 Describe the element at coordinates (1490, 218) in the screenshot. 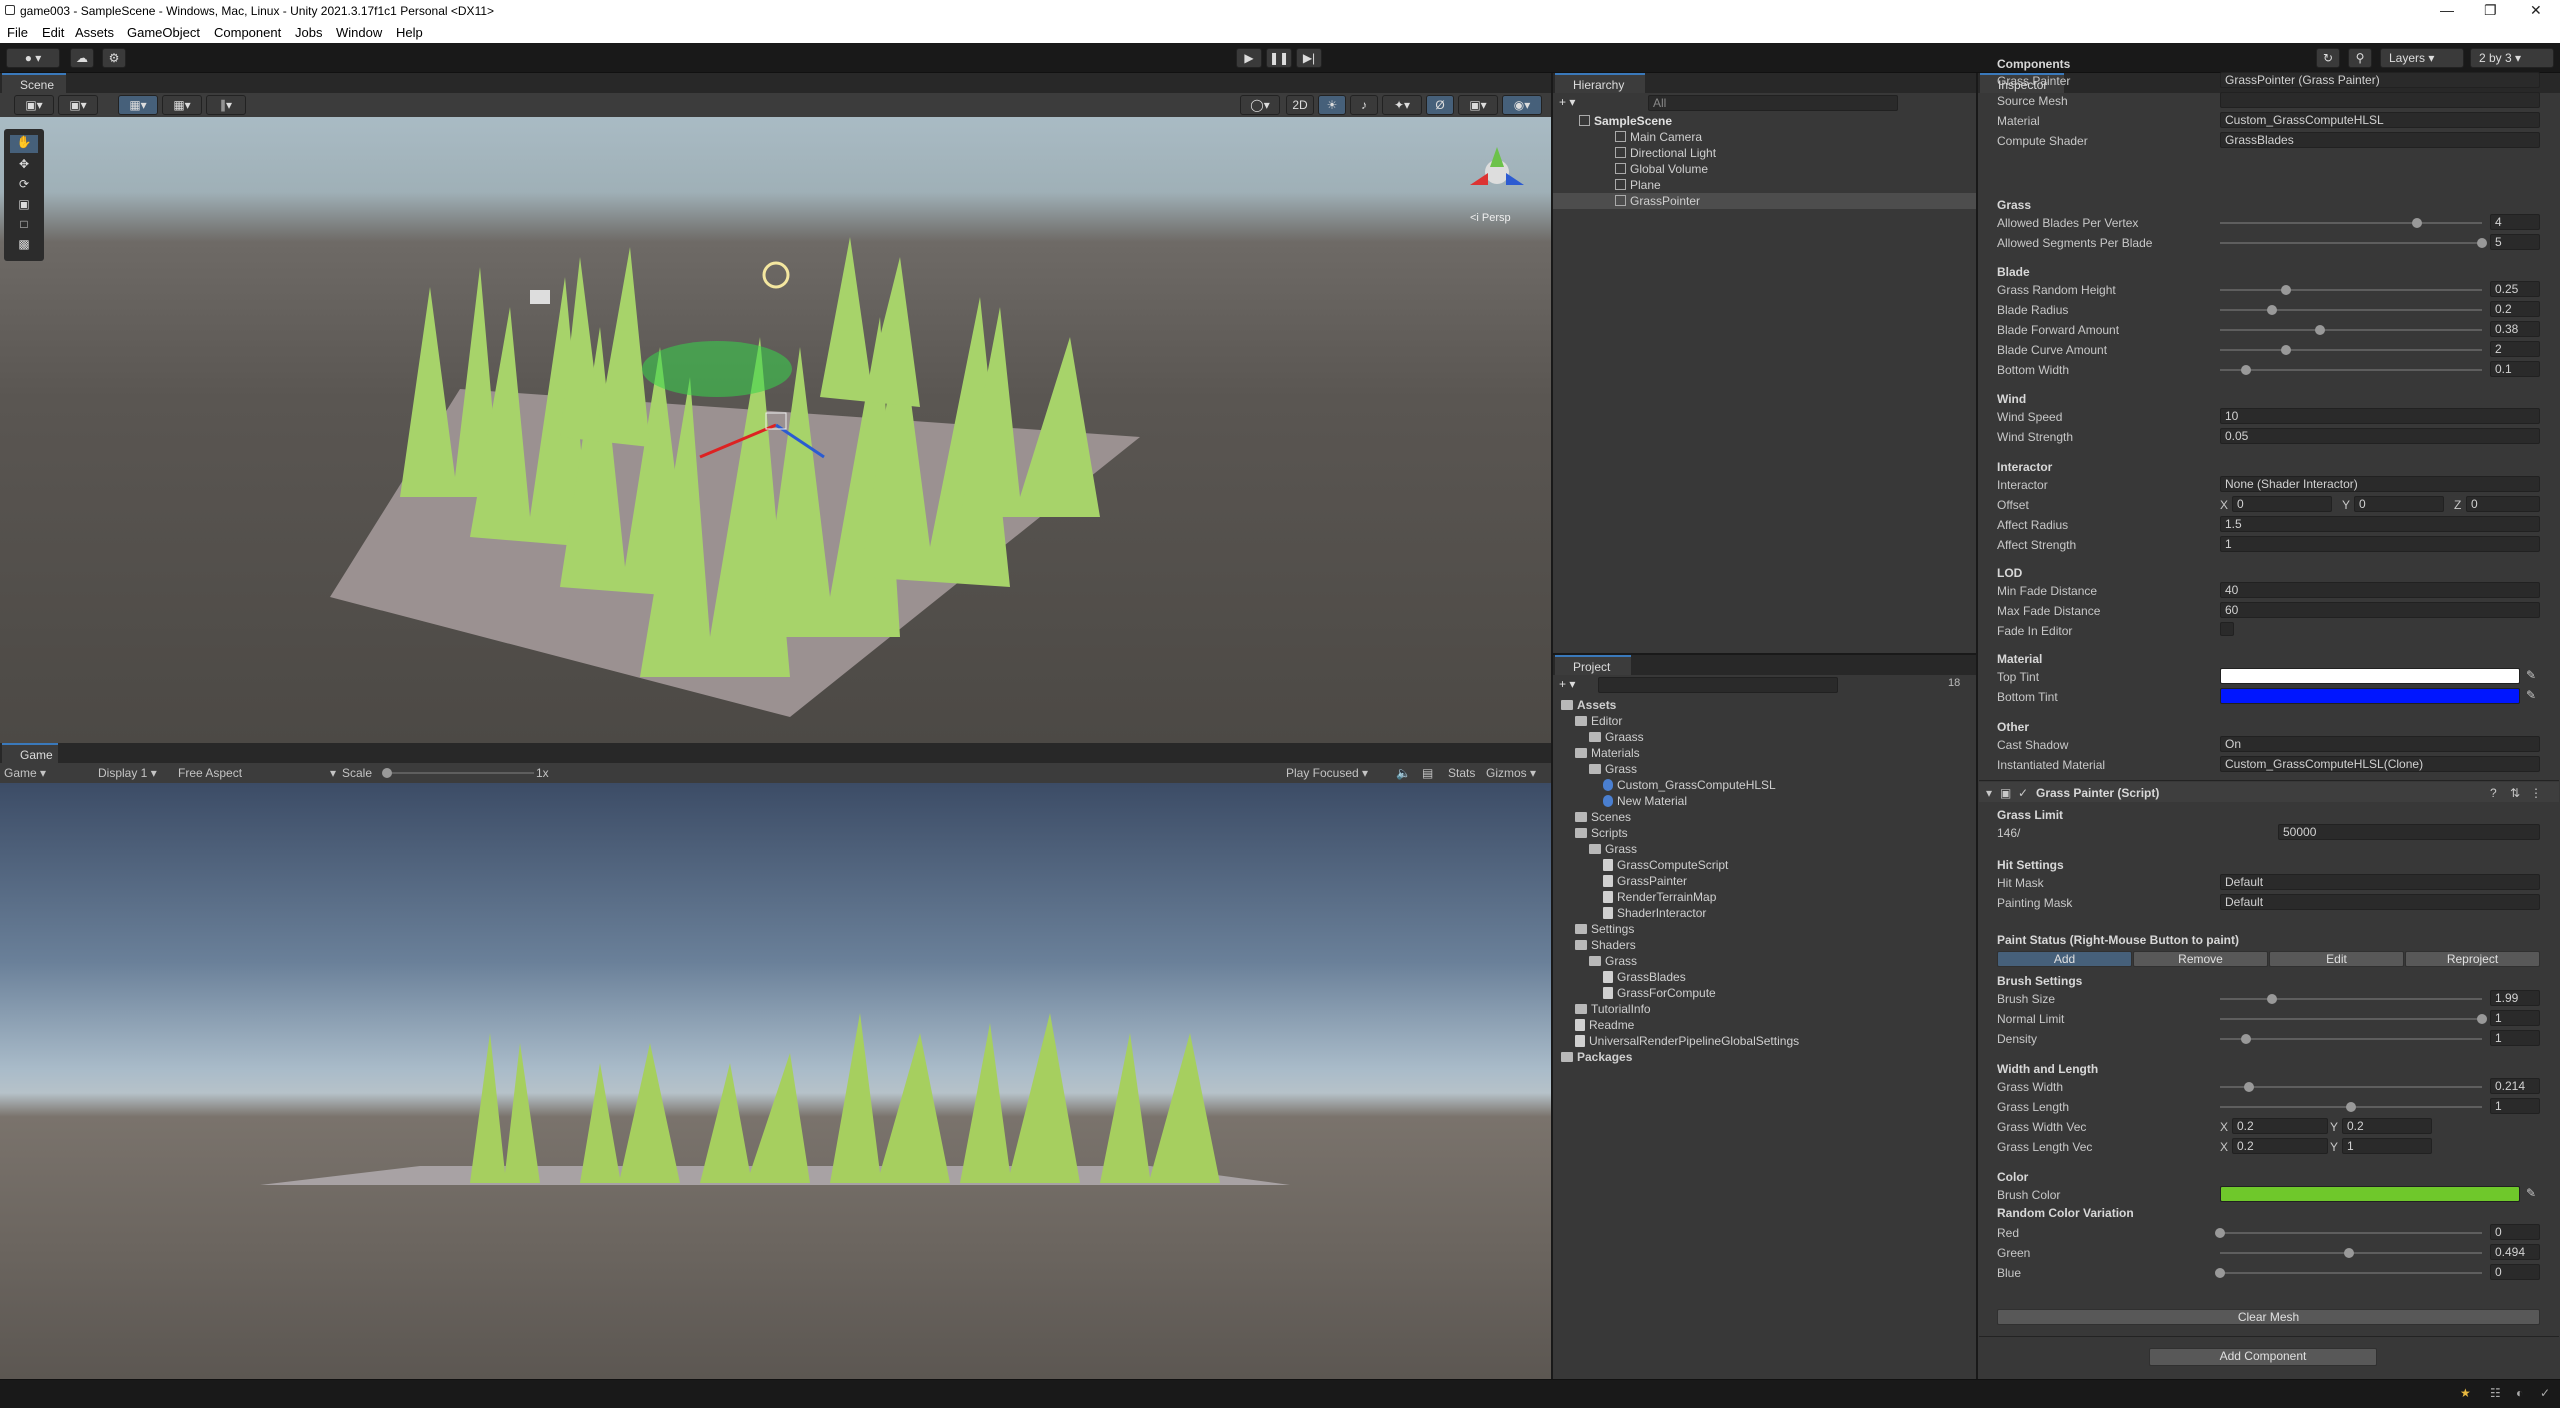

I see `persp-label: <i Persp` at that location.